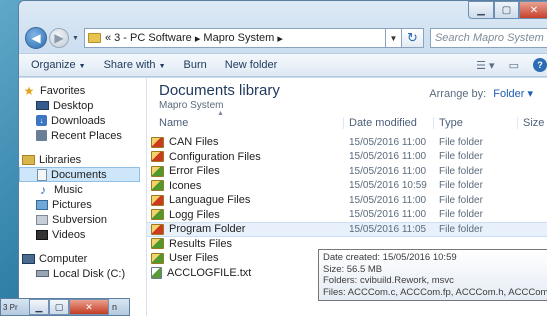 This screenshot has height=316, width=547. I want to click on share-with-menu: Share with ▼, so click(135, 65).